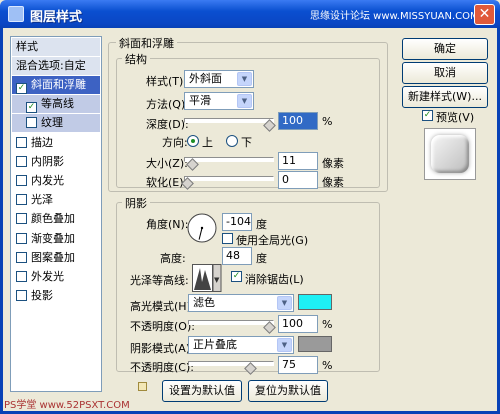  What do you see at coordinates (272, 240) in the screenshot?
I see `global-light-label: 使用全局光(G)` at bounding box center [272, 240].